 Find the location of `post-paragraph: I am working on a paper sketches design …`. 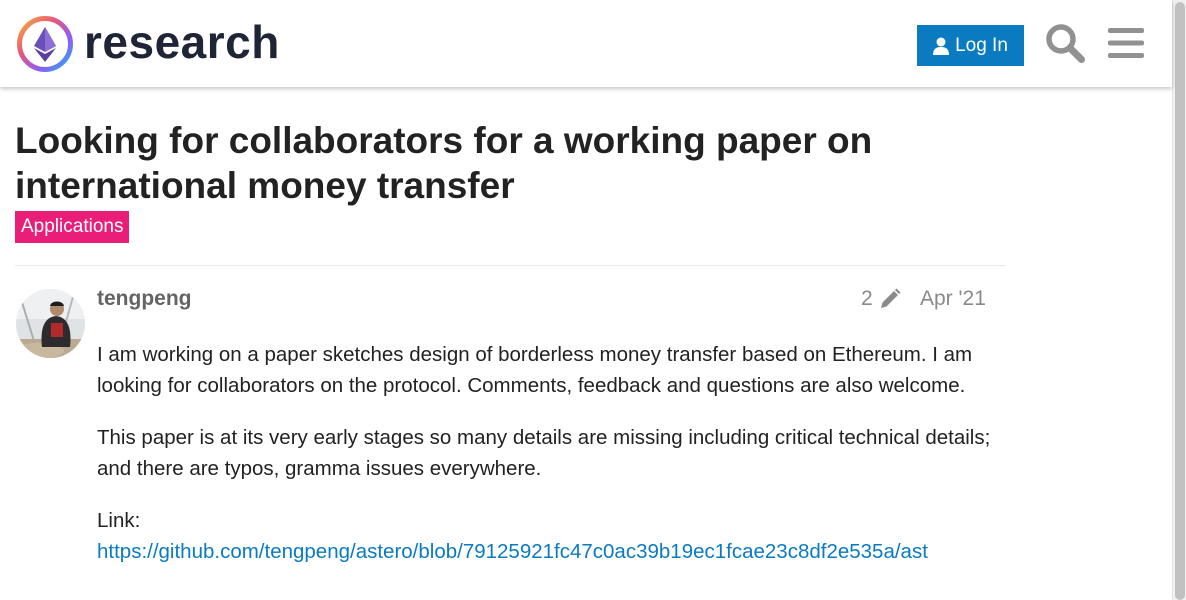

post-paragraph: I am working on a paper sketches design … is located at coordinates (535, 370).